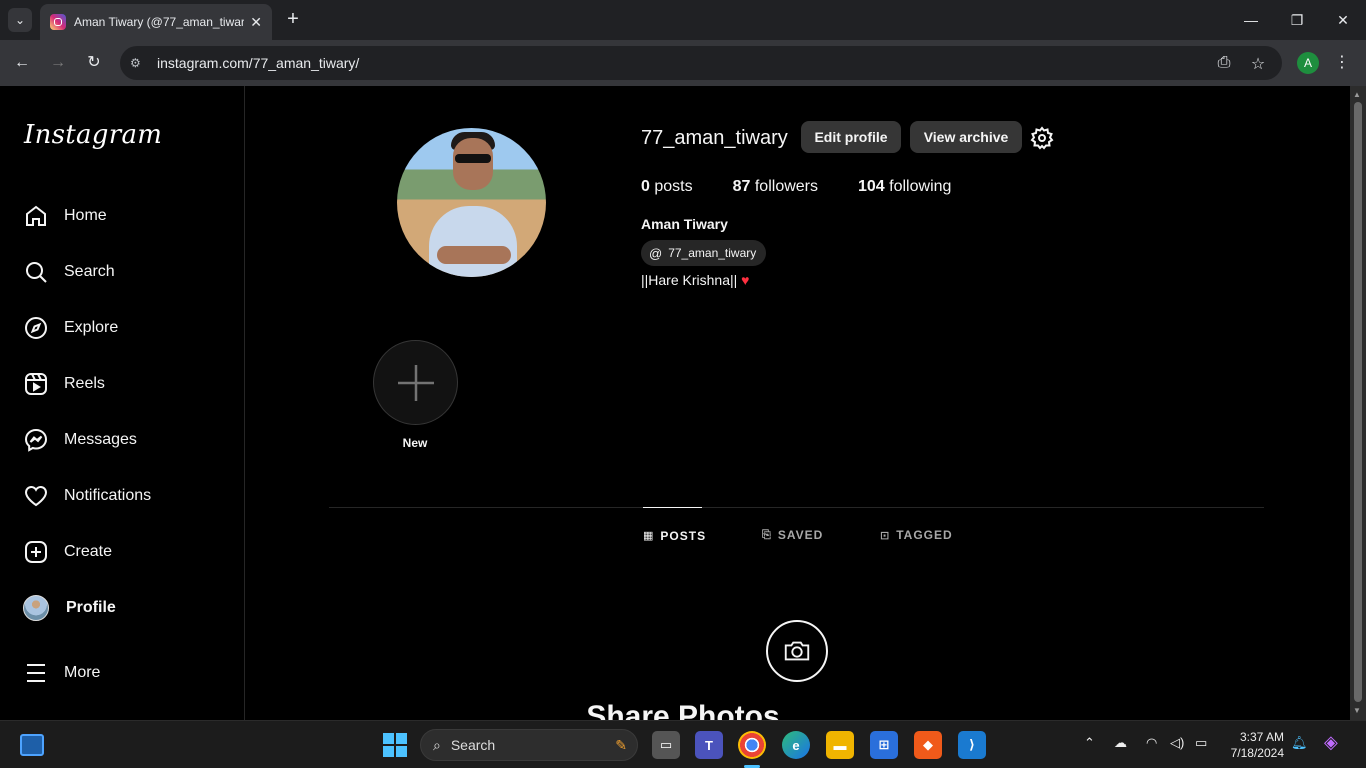 This screenshot has width=1366, height=768. I want to click on profile-full-name: Aman Tiwary, so click(684, 224).